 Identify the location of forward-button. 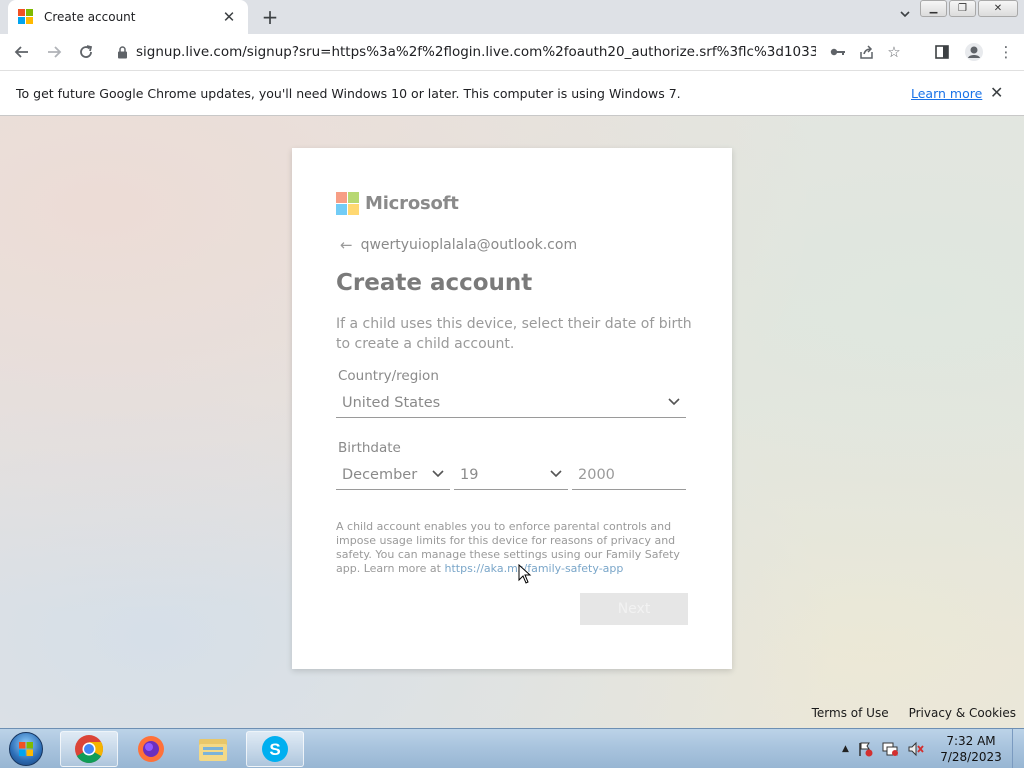
(54, 52).